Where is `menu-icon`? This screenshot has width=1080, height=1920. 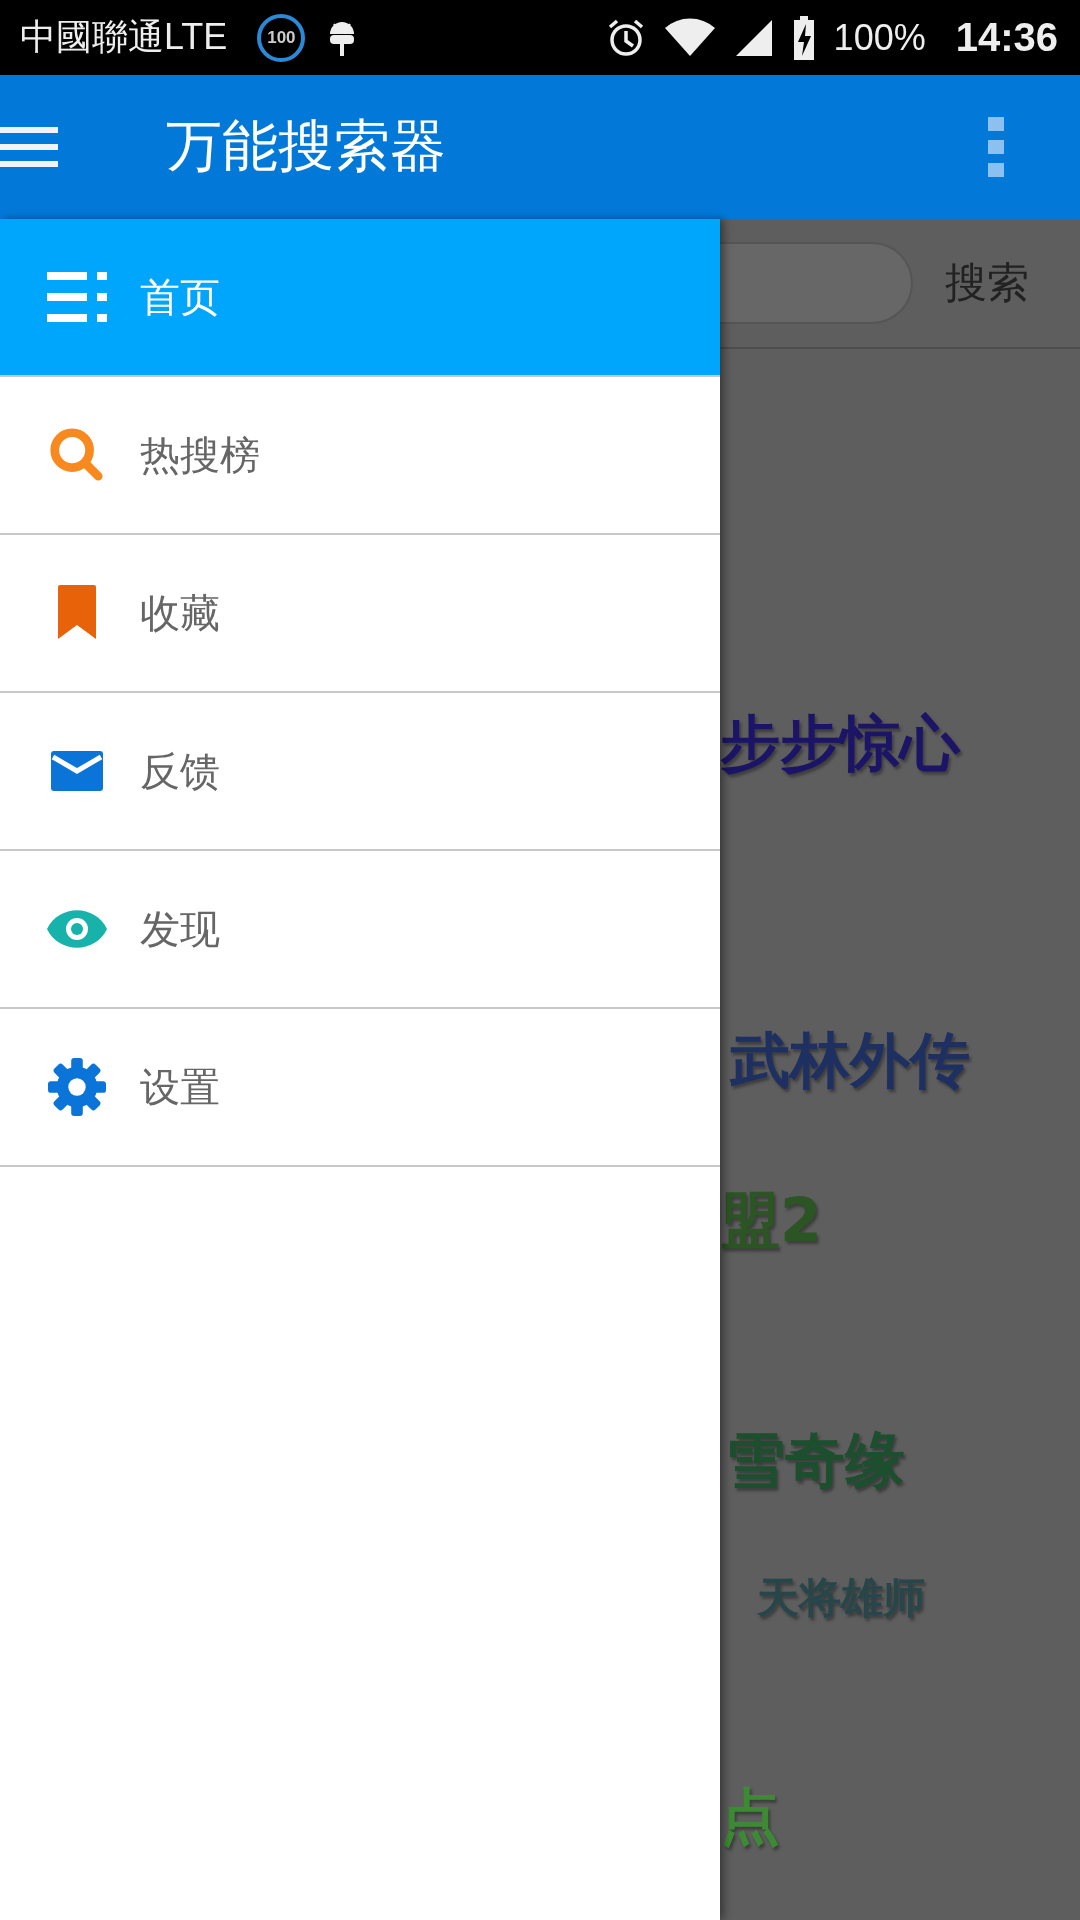
menu-icon is located at coordinates (29, 147).